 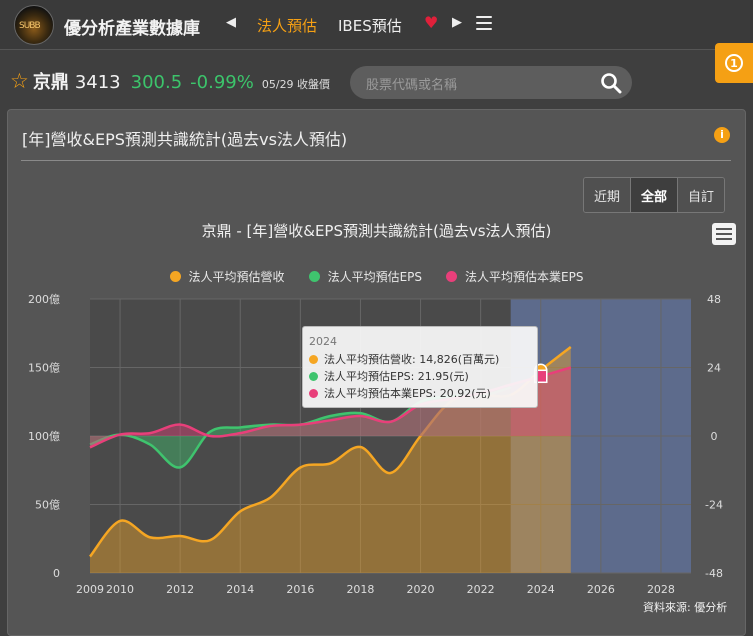 I want to click on tooltip-year: 2024, so click(x=323, y=341).